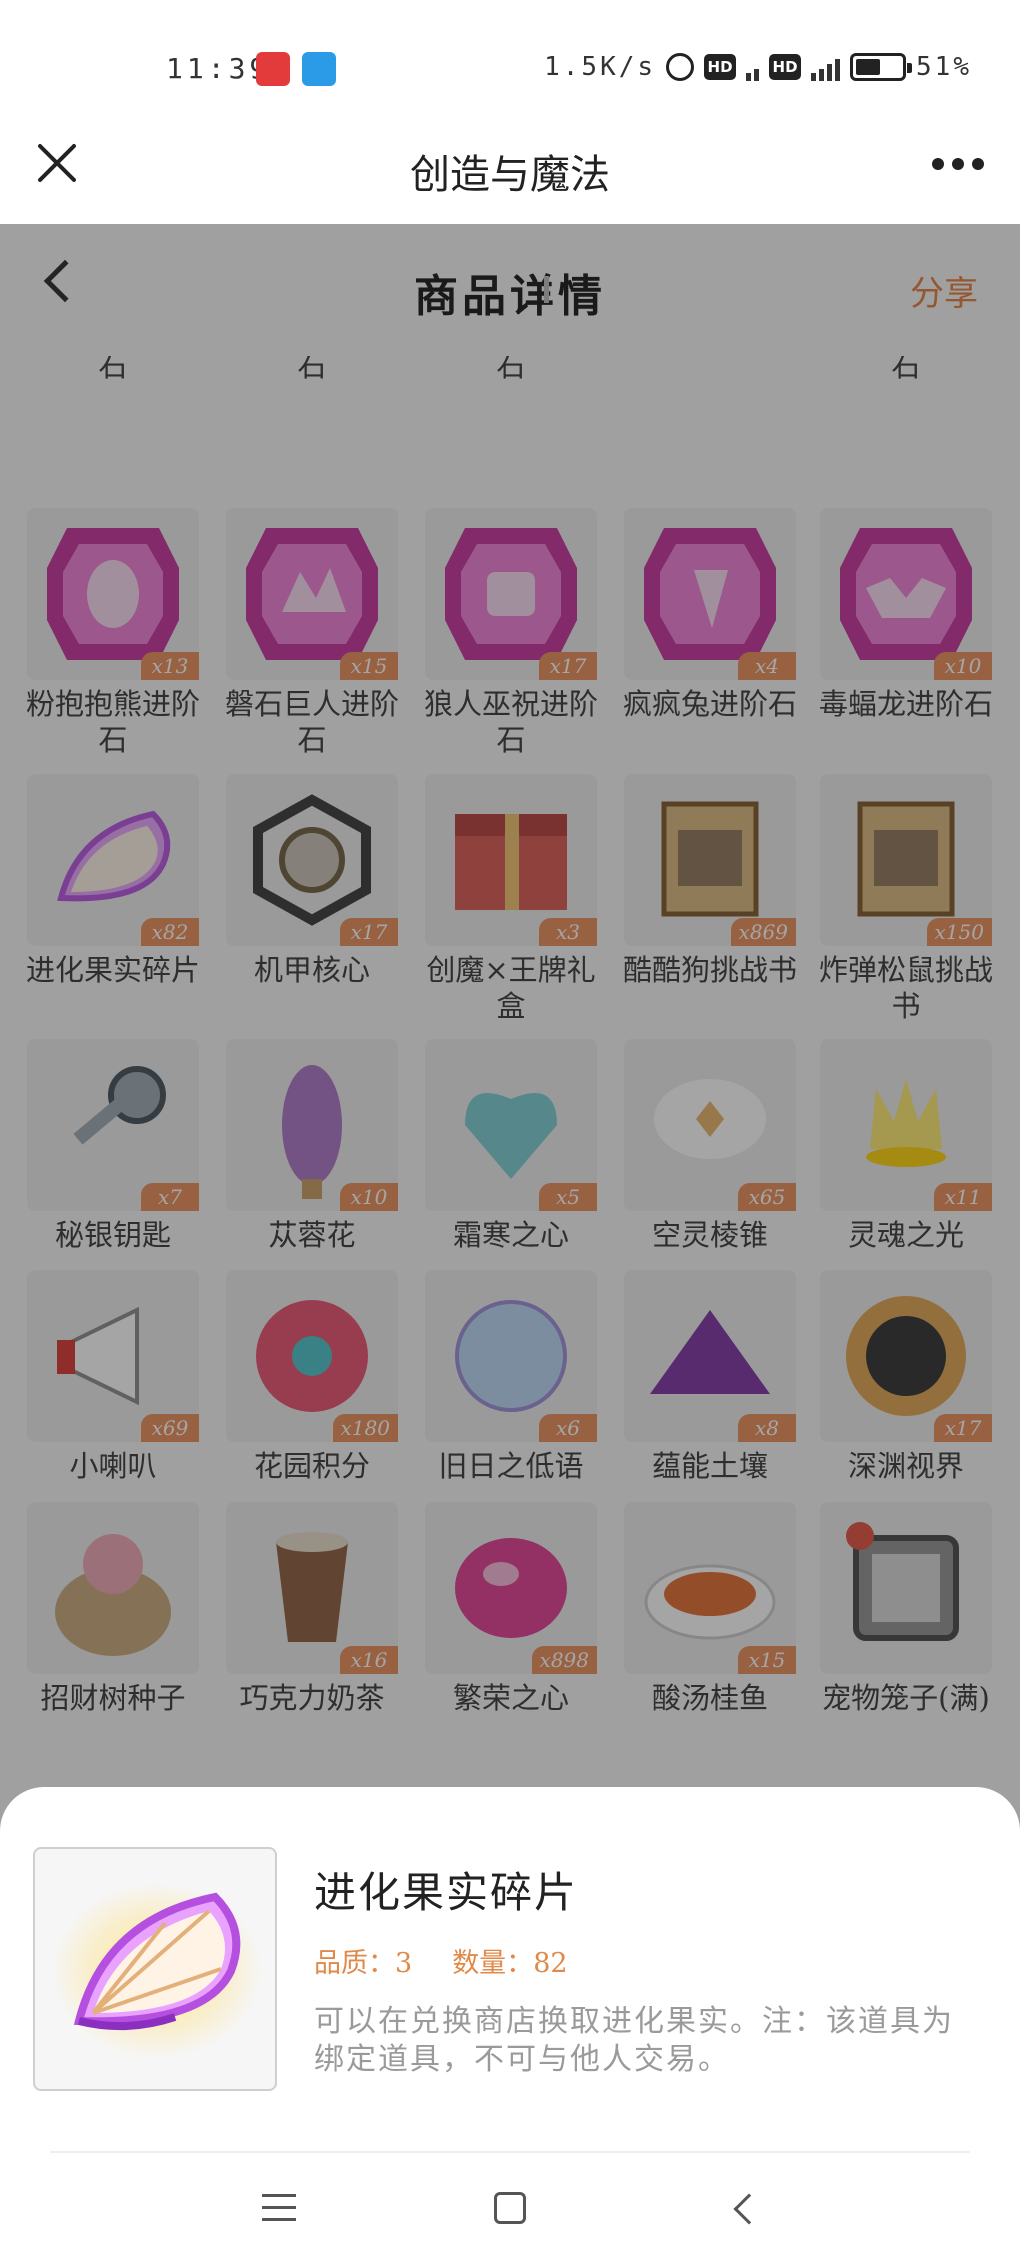  I want to click on system-nav-bar, so click(510, 2208).